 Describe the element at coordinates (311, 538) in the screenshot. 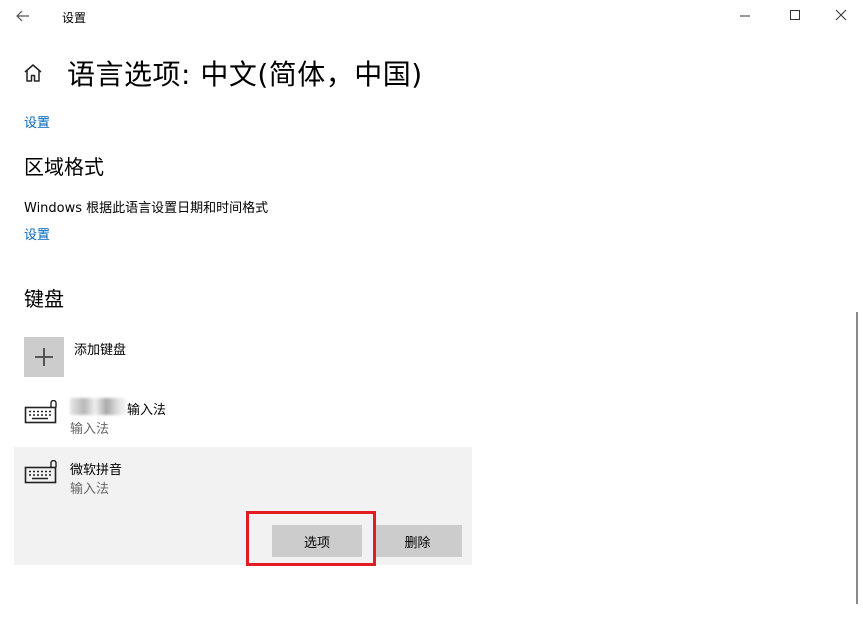

I see `highlight-box` at that location.